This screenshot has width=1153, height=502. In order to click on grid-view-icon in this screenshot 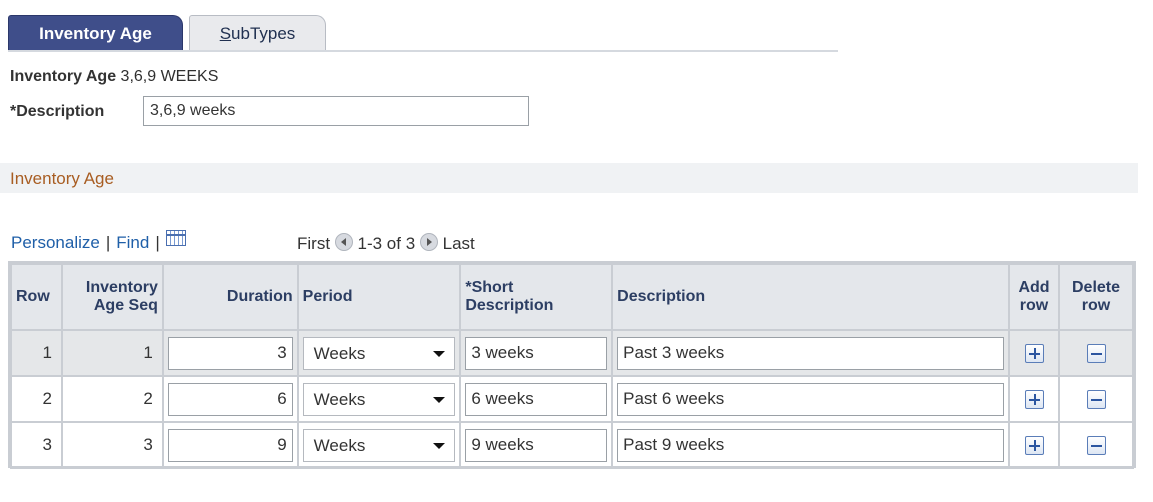, I will do `click(175, 238)`.